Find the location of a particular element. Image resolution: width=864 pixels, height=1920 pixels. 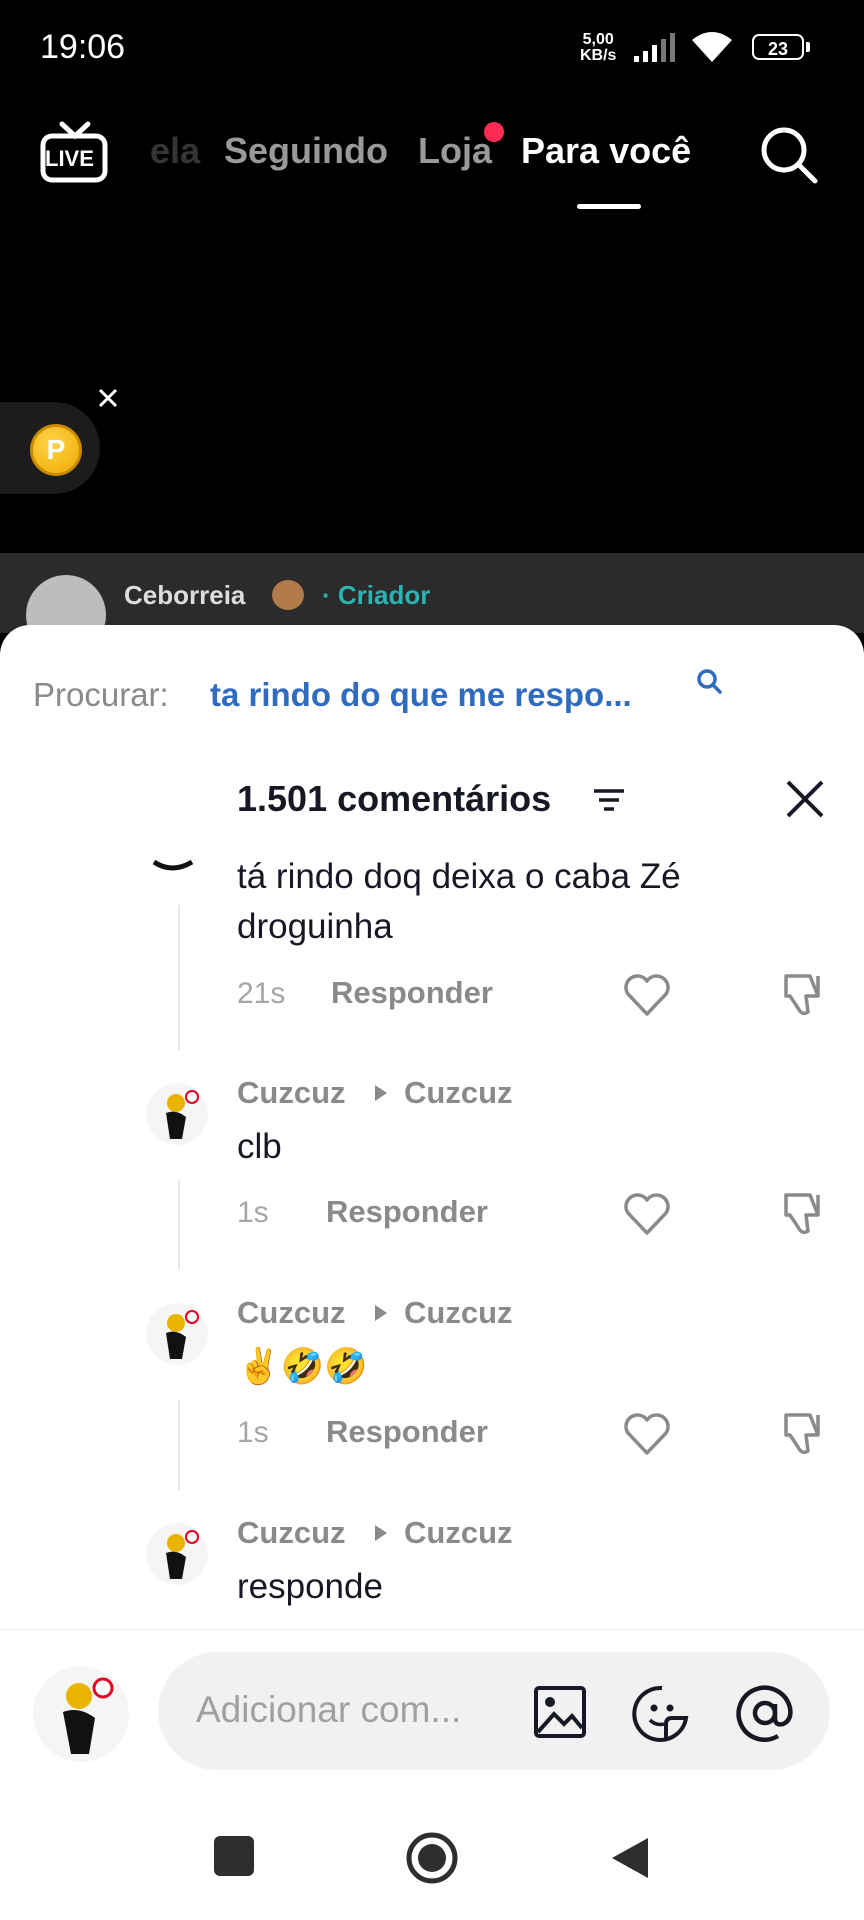

tab-para-voce: Para você is located at coordinates (606, 151).